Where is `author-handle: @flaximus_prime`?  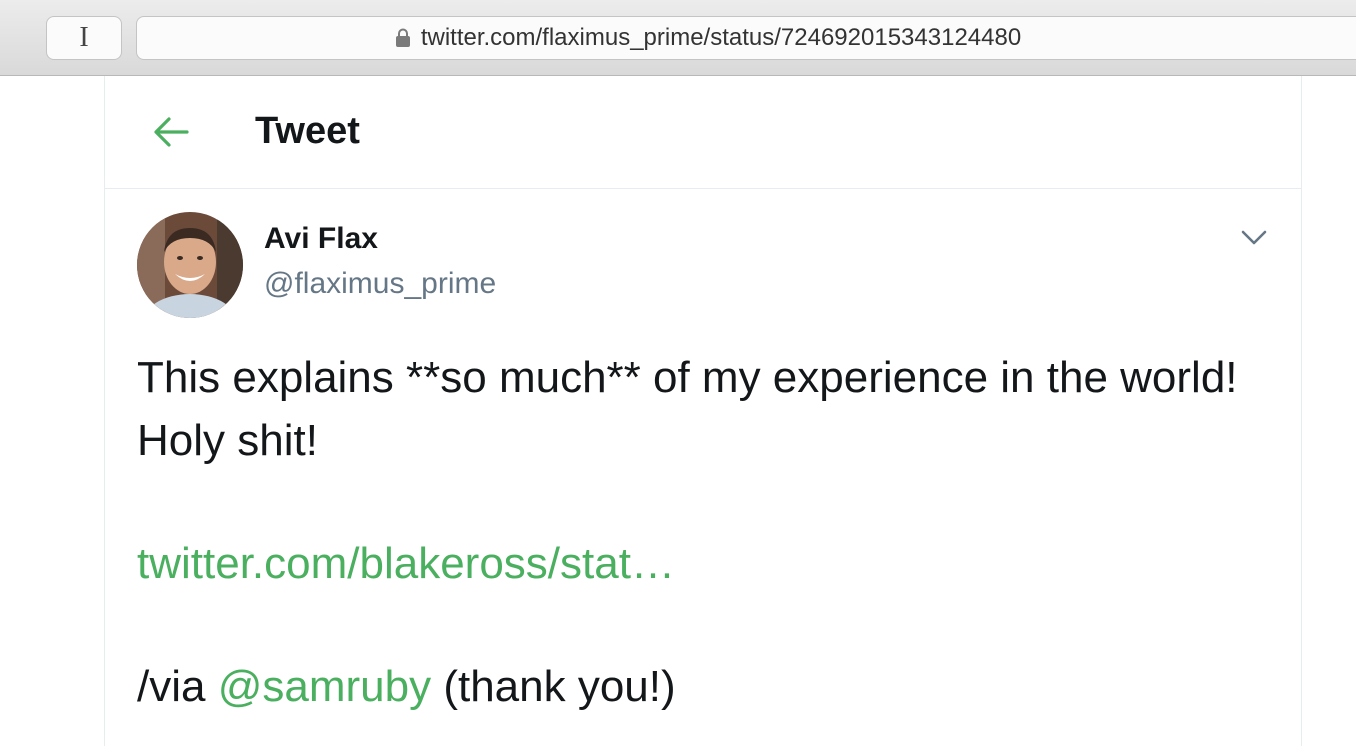 author-handle: @flaximus_prime is located at coordinates (380, 284).